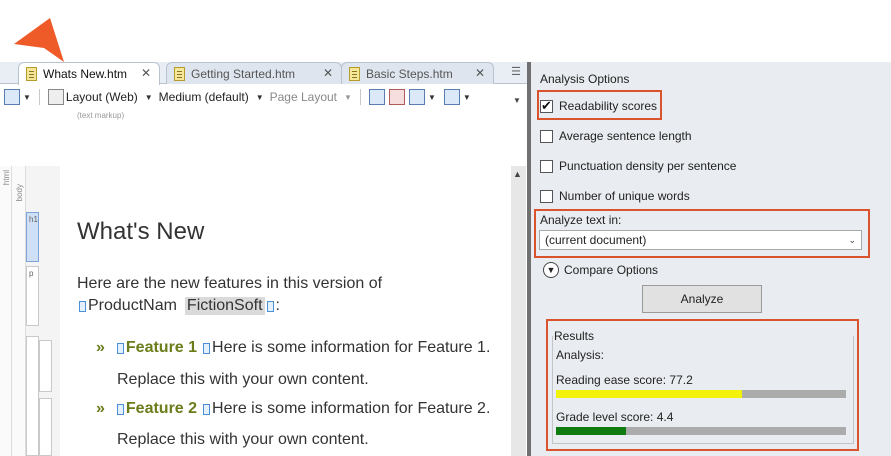 The height and width of the screenshot is (456, 891). I want to click on option-sentence-length: Average sentence length, so click(616, 136).